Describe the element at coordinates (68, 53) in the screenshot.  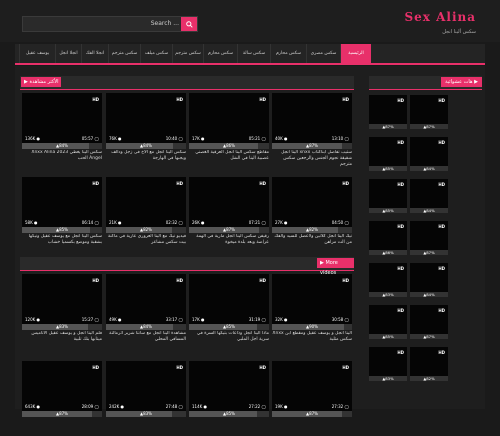
I see `nav-item: انجلا انجل` at that location.